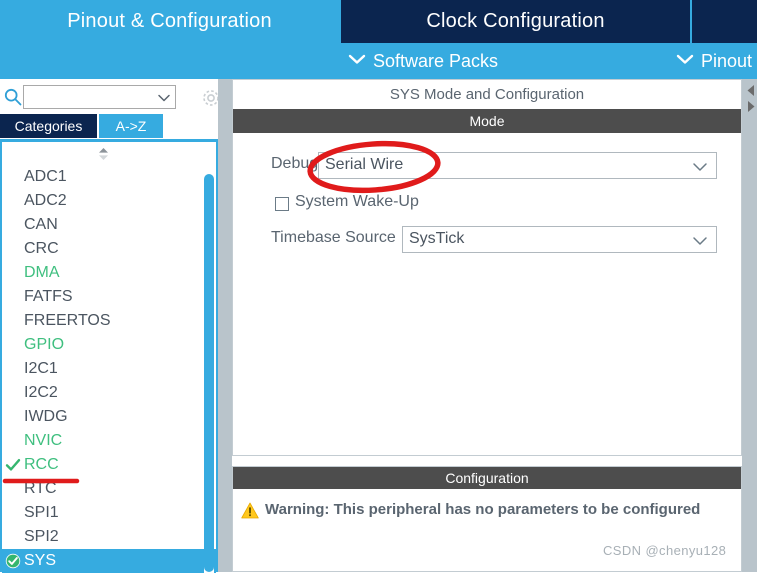  Describe the element at coordinates (517, 165) in the screenshot. I see `debug-mode-select: Serial Wire` at that location.